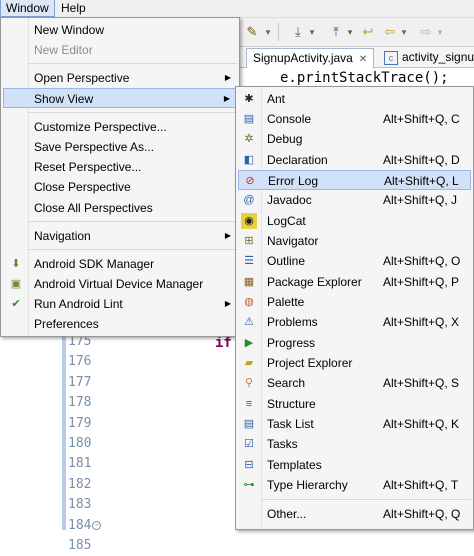  Describe the element at coordinates (252, 32) in the screenshot. I see `pencil-icon: ✎` at that location.